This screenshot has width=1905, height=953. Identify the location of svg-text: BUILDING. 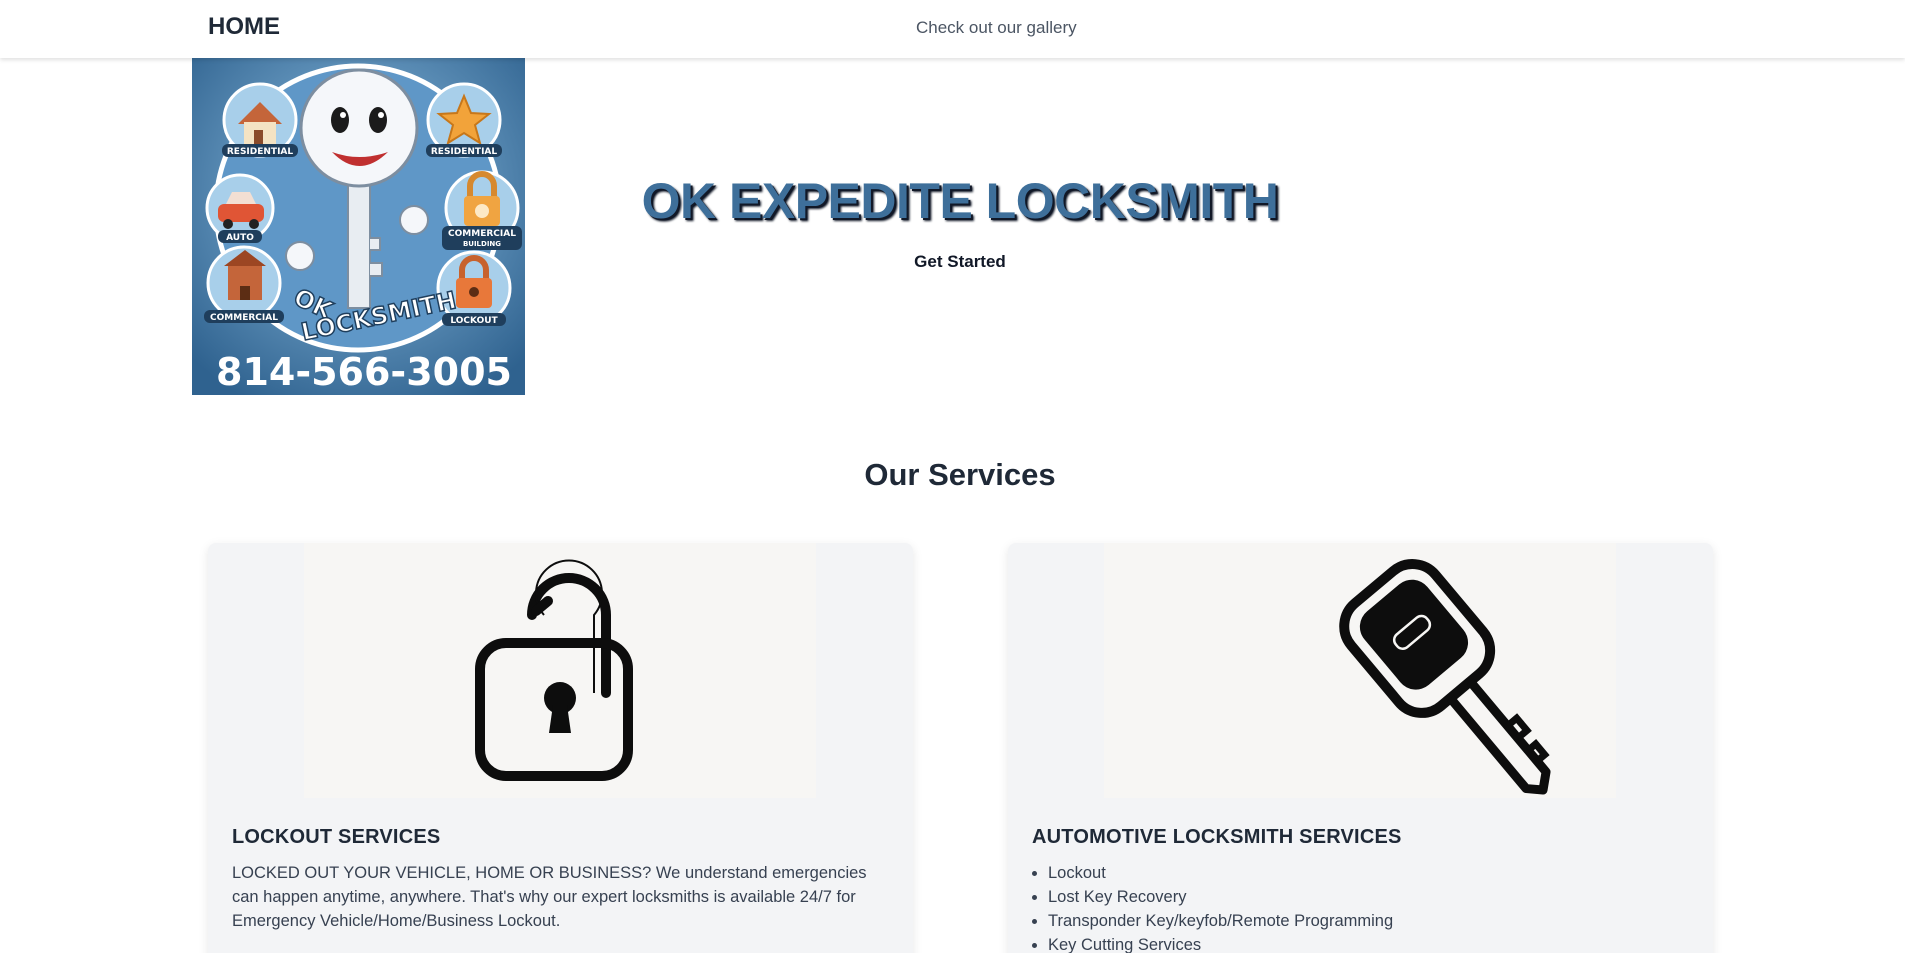
(482, 244).